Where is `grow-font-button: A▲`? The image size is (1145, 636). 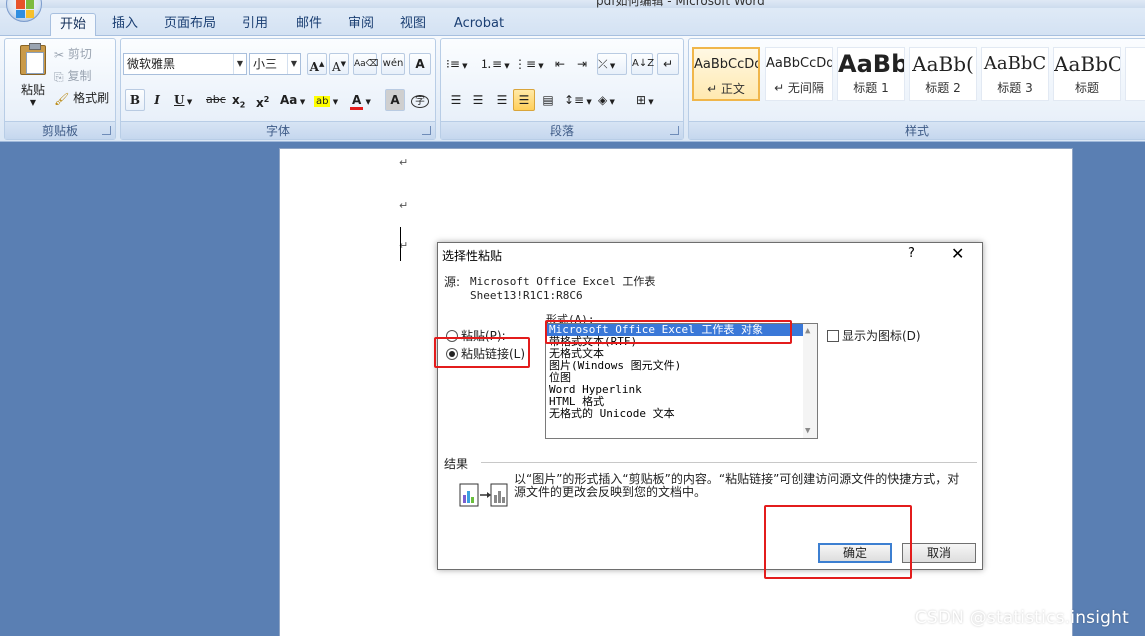 grow-font-button: A▲ is located at coordinates (317, 64).